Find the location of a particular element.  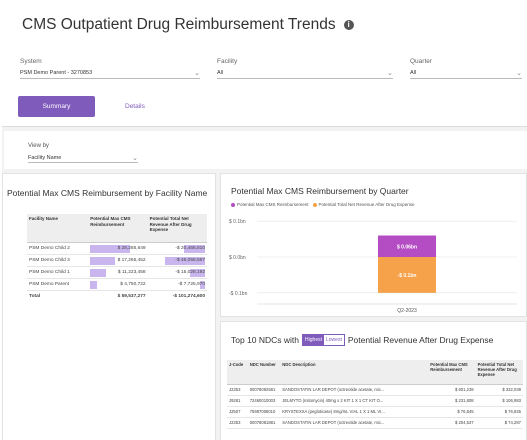

ndc-title-prefix: Top 10 NDCs with is located at coordinates (265, 340).